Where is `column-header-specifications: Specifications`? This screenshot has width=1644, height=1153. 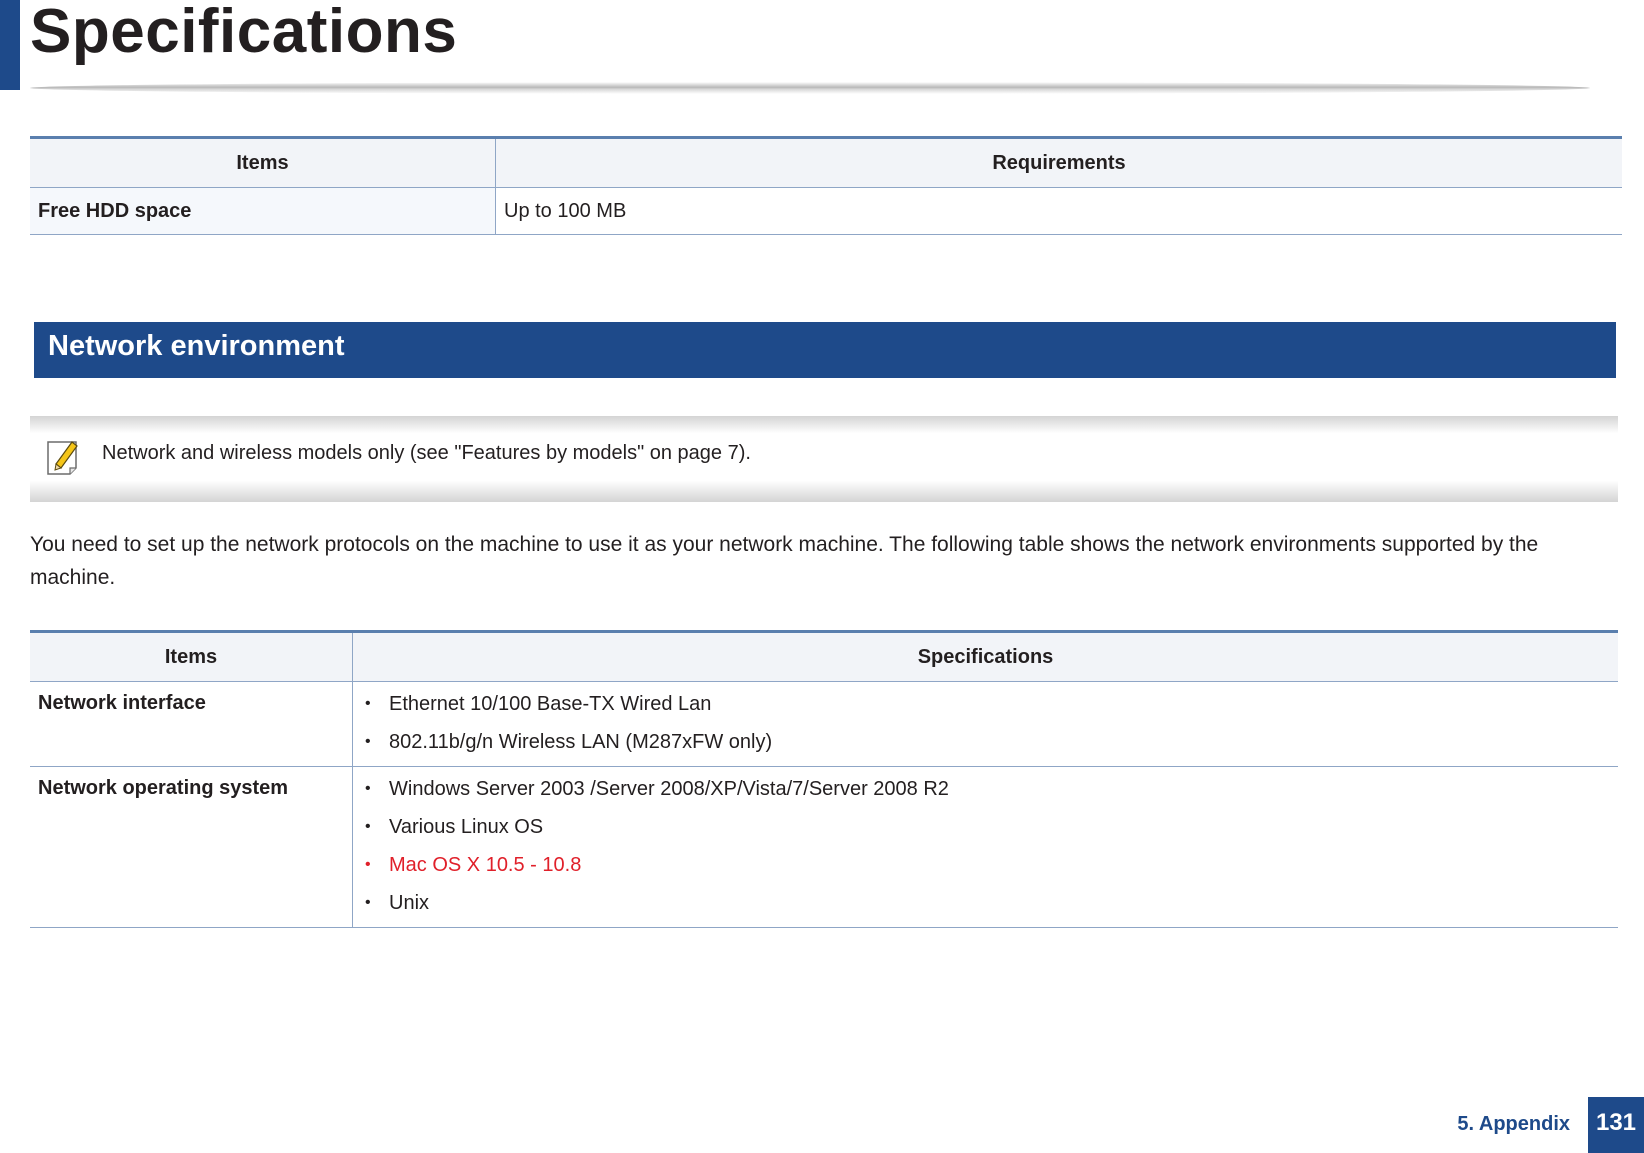 column-header-specifications: Specifications is located at coordinates (985, 656).